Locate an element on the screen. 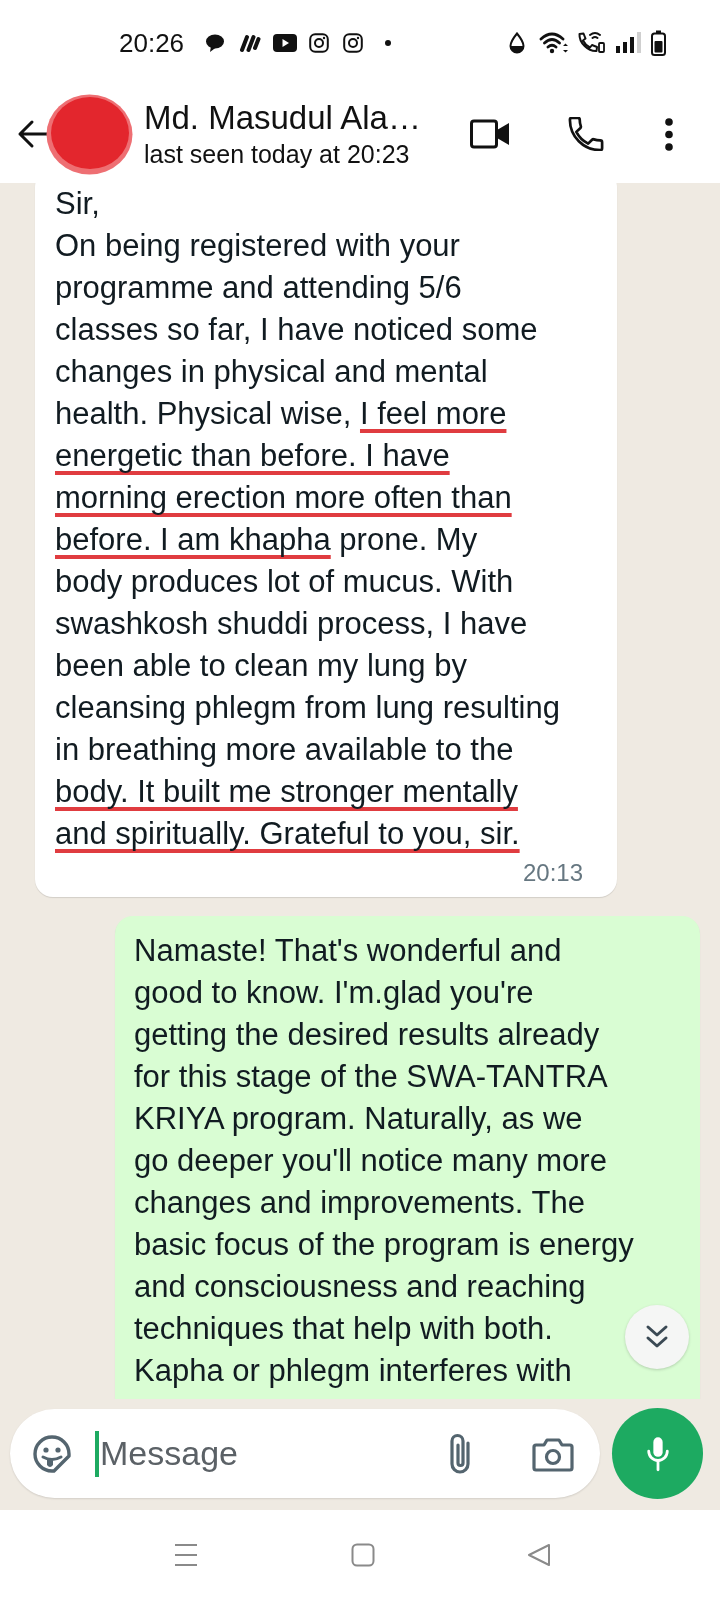 This screenshot has width=720, height=1600. home-square-icon is located at coordinates (363, 1555).